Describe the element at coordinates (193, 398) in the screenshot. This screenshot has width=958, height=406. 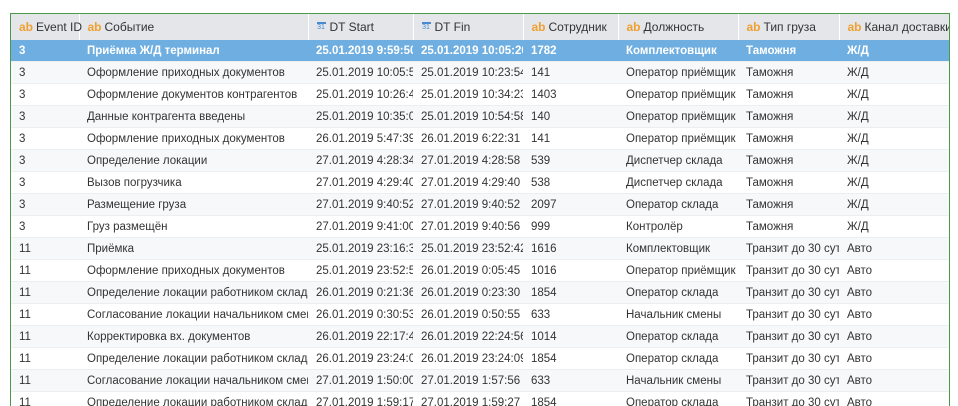
I see `cell-event: Определение локации работником склада` at that location.